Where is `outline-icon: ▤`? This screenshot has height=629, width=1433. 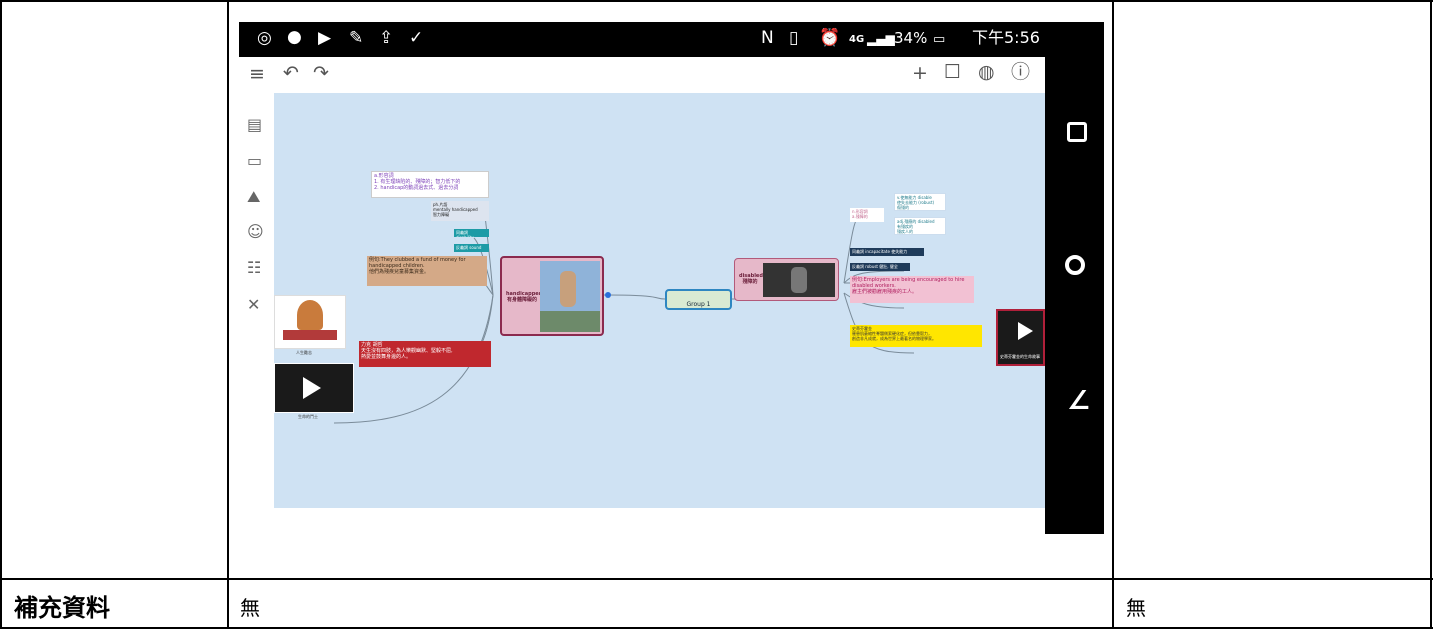 outline-icon: ▤ is located at coordinates (254, 125).